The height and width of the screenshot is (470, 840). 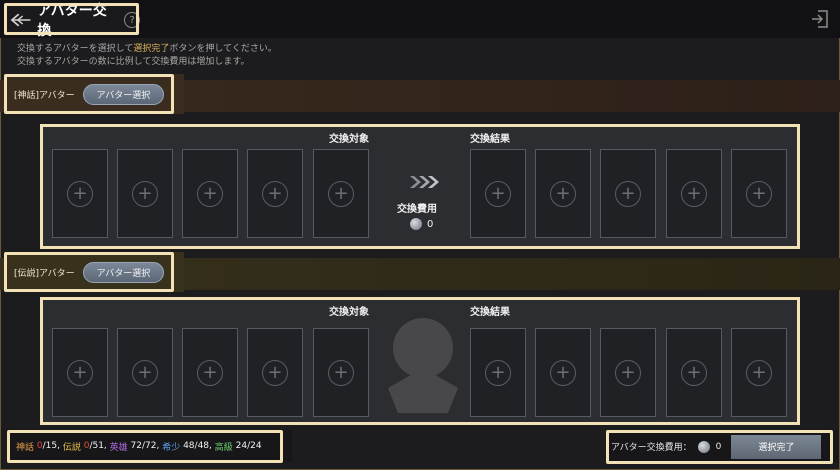 I want to click on emblem-watermark-icon, so click(x=423, y=365).